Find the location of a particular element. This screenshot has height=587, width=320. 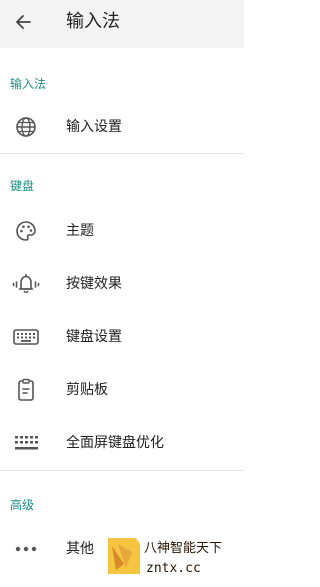

watermark-line2: zntx.cc is located at coordinates (173, 568).